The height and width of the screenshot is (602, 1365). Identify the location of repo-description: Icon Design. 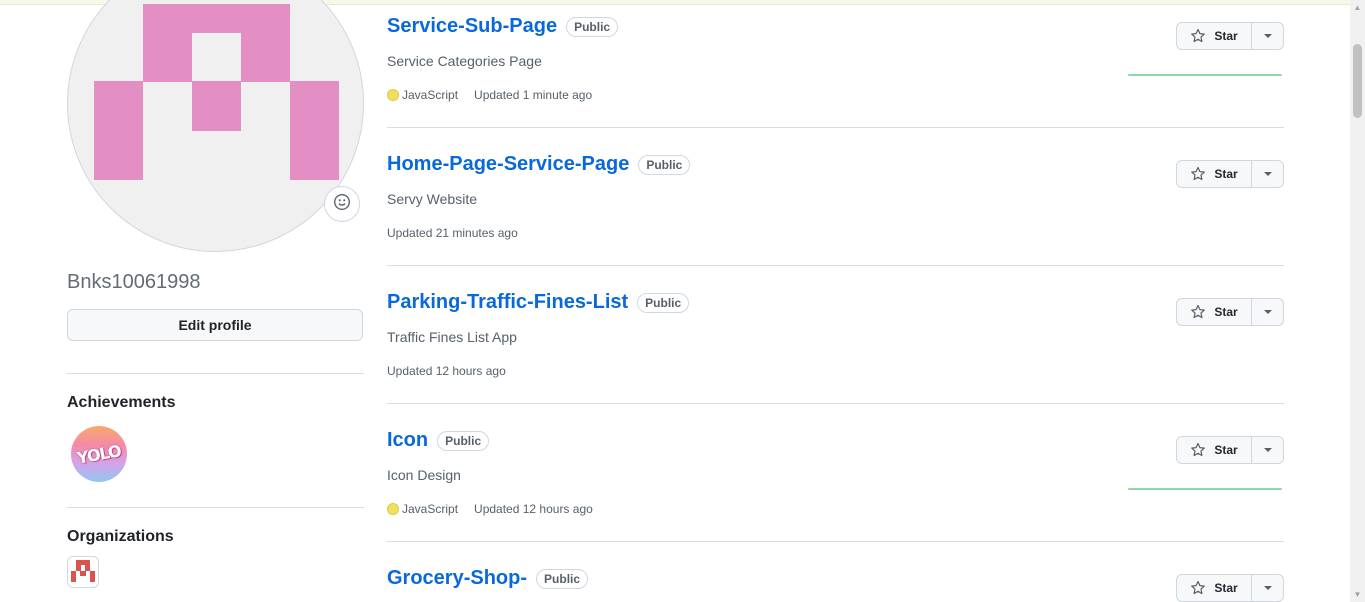
(424, 475).